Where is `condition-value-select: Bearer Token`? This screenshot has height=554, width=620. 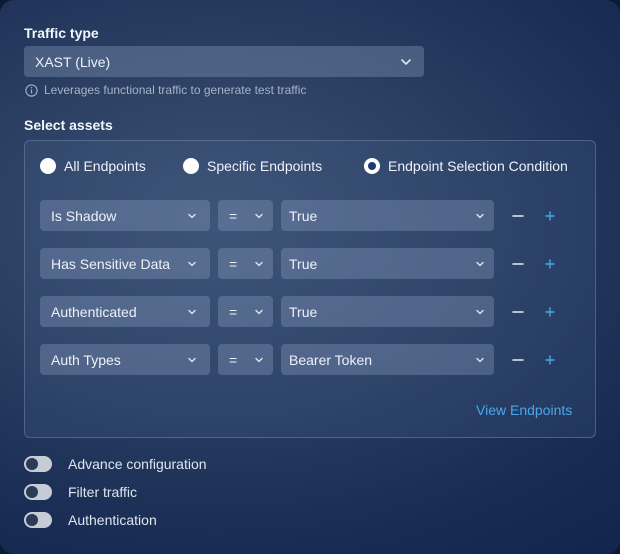 condition-value-select: Bearer Token is located at coordinates (387, 359).